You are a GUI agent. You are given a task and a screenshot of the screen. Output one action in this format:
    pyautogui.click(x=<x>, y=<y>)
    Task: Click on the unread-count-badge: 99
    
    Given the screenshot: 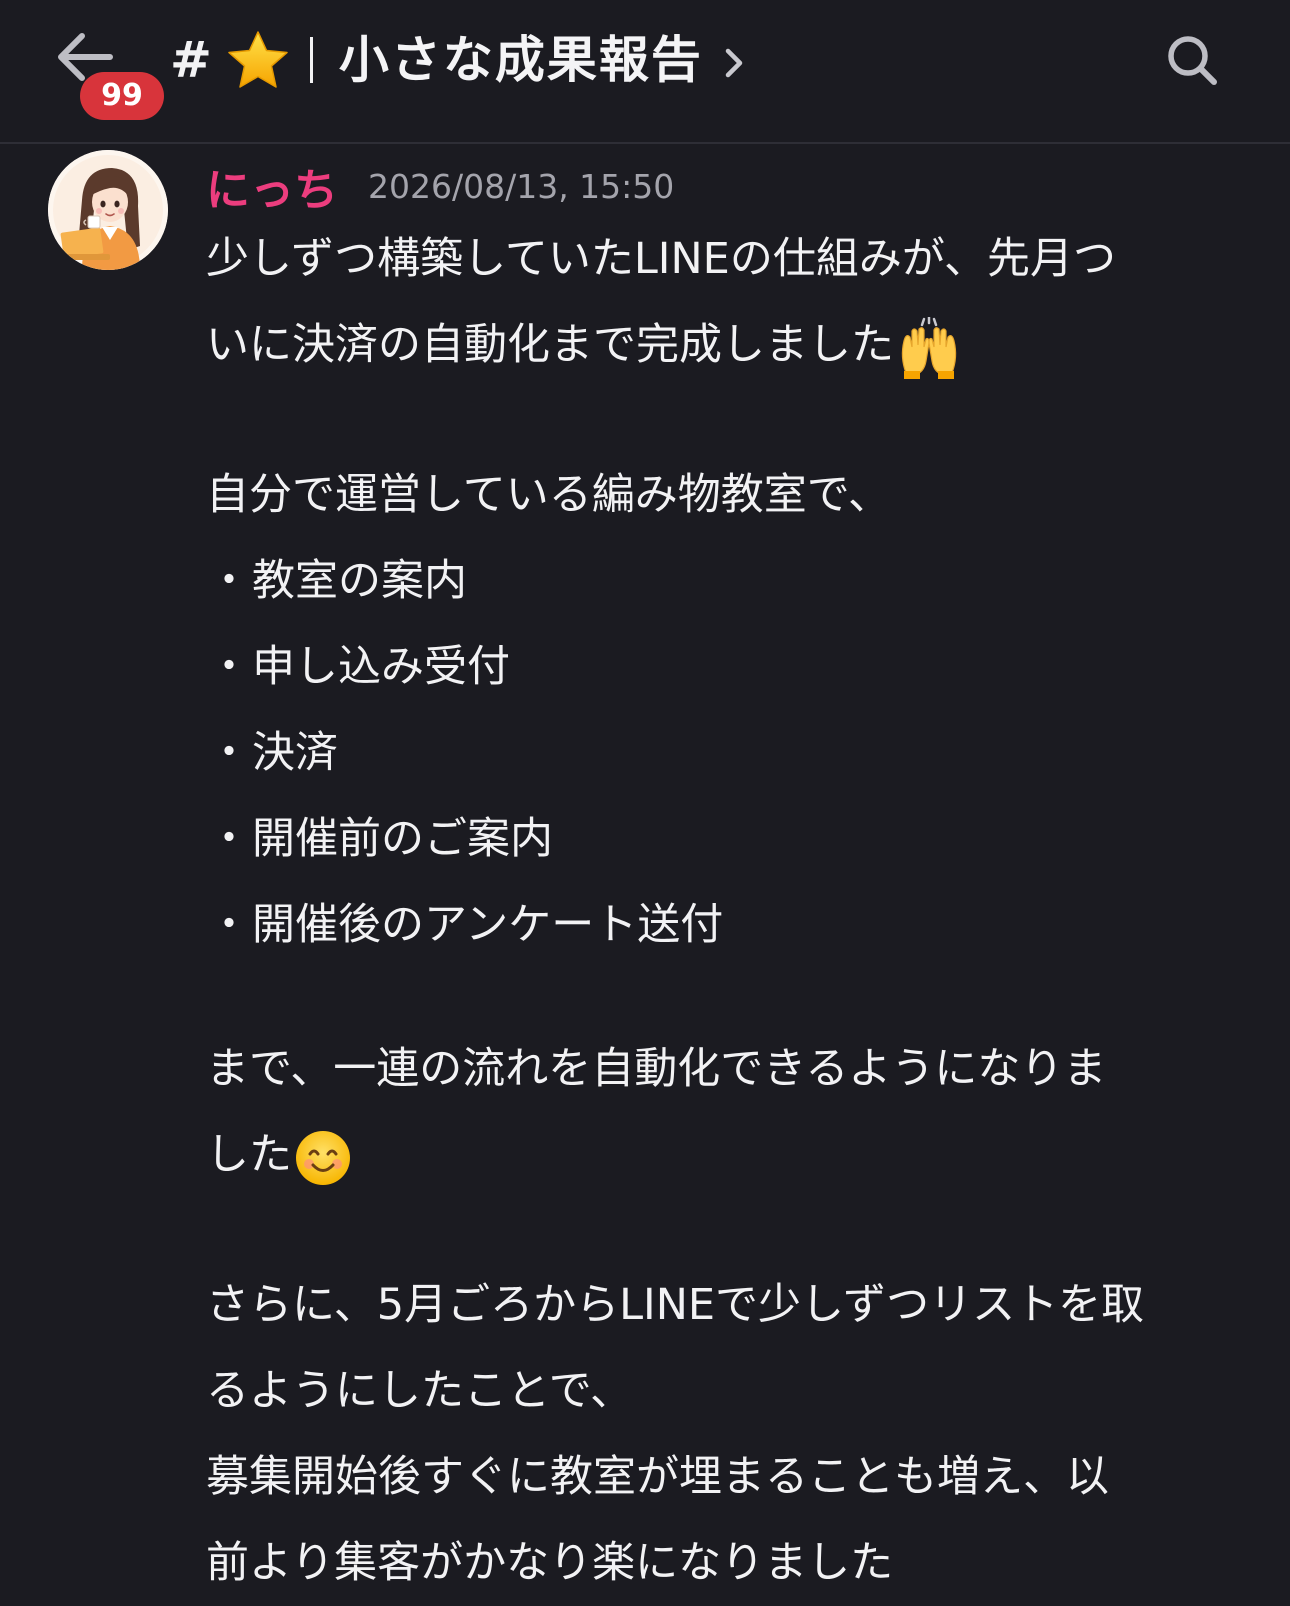 What is the action you would take?
    pyautogui.click(x=122, y=96)
    